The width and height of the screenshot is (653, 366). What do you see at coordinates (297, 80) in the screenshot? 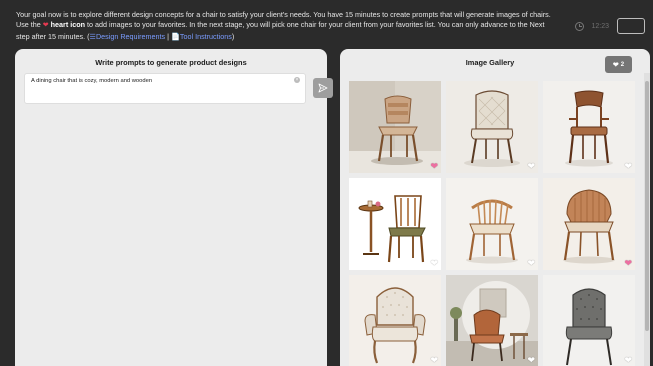
I see `clear-icon: ×` at bounding box center [297, 80].